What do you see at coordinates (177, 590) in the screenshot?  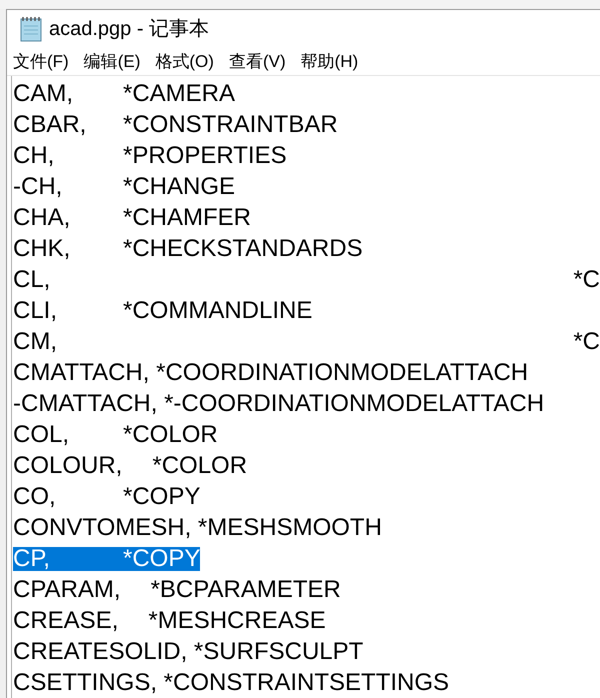 I see `text-line: CPARAM, *BCPARAMETER` at bounding box center [177, 590].